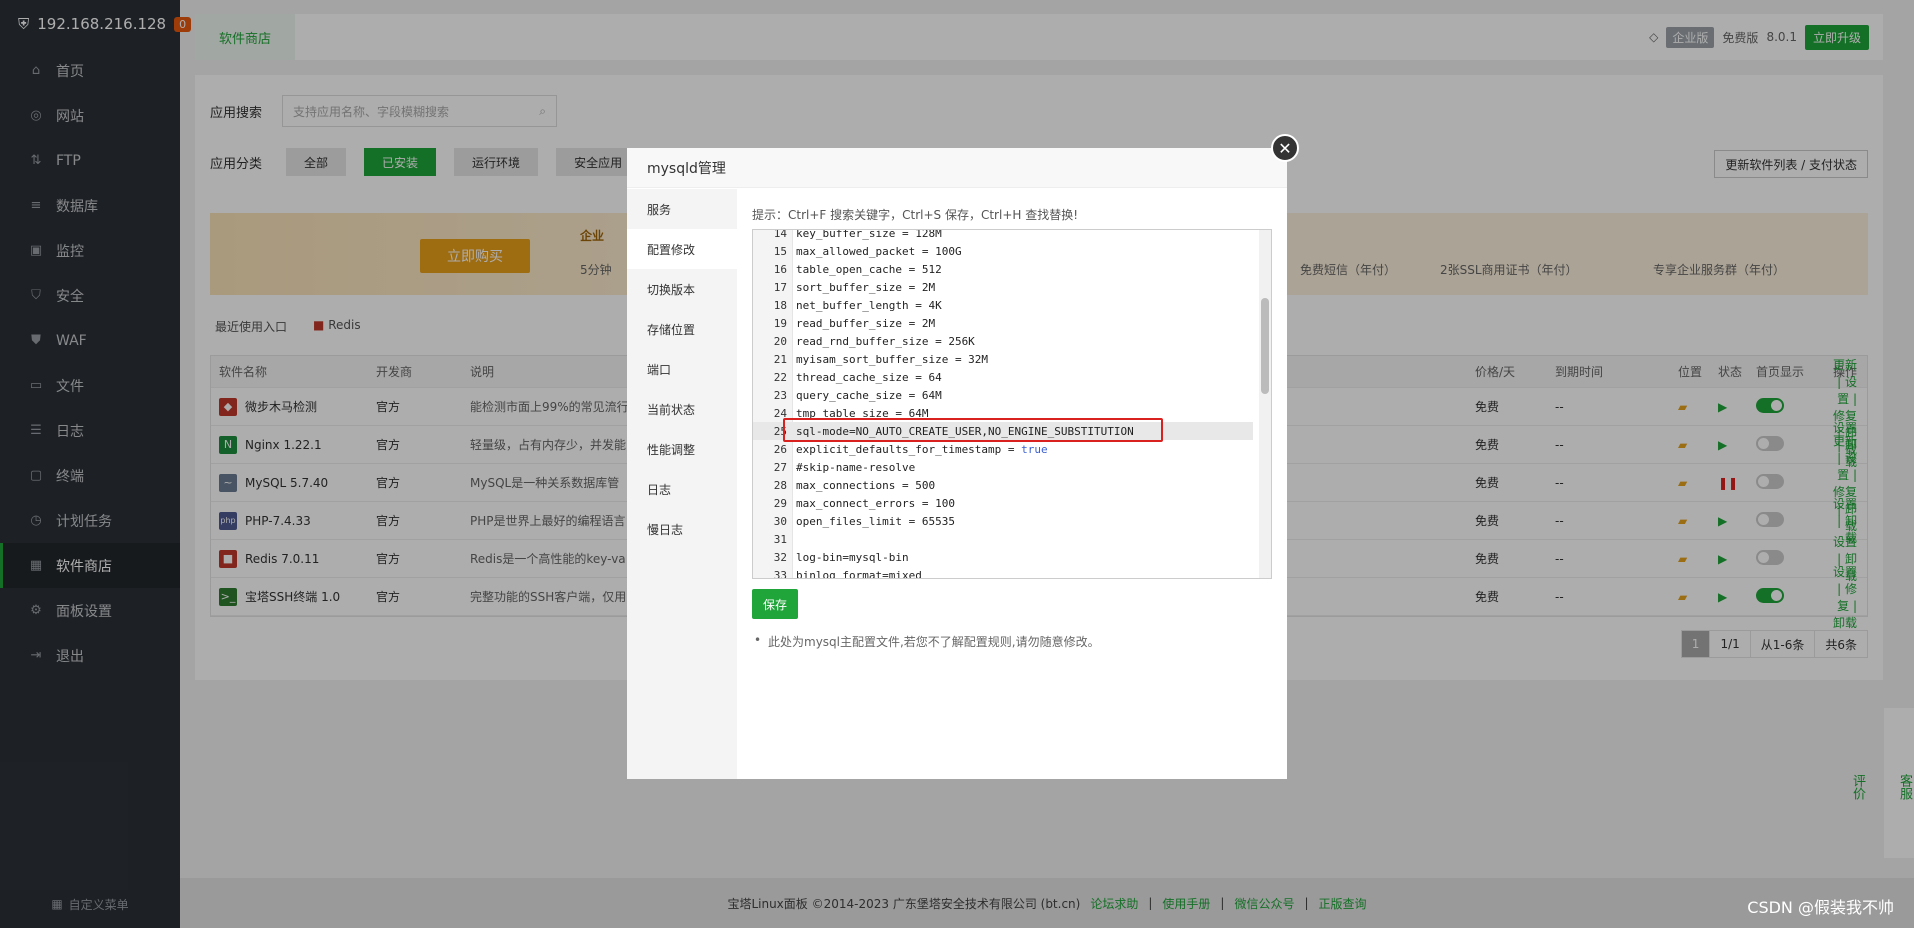  What do you see at coordinates (780, 269) in the screenshot?
I see `line-number: 16` at bounding box center [780, 269].